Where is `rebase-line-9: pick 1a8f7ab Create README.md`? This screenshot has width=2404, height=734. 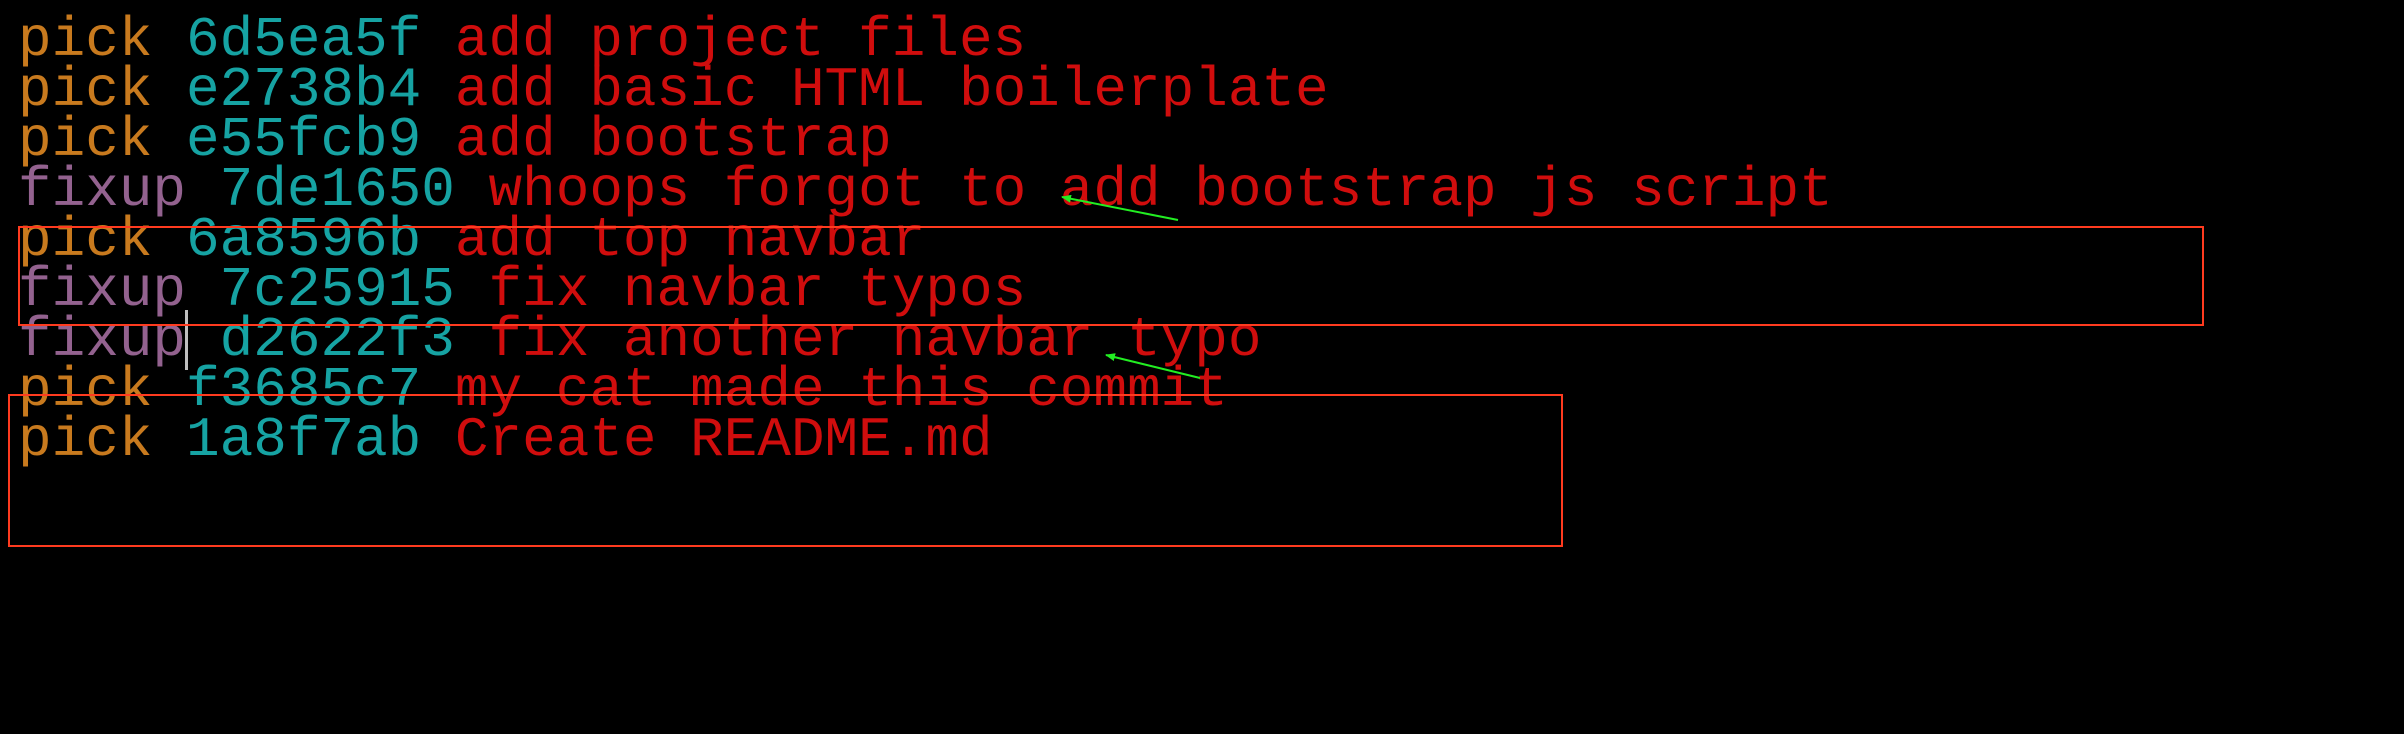 rebase-line-9: pick 1a8f7ab Create README.md is located at coordinates (505, 440).